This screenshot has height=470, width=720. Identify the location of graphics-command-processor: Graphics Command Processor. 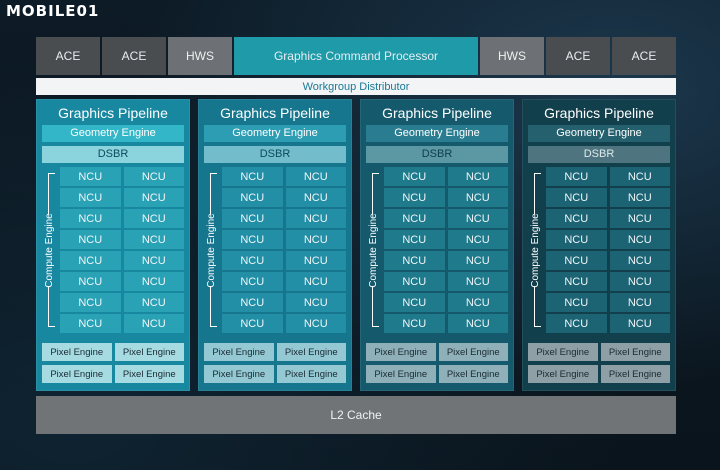
(356, 56).